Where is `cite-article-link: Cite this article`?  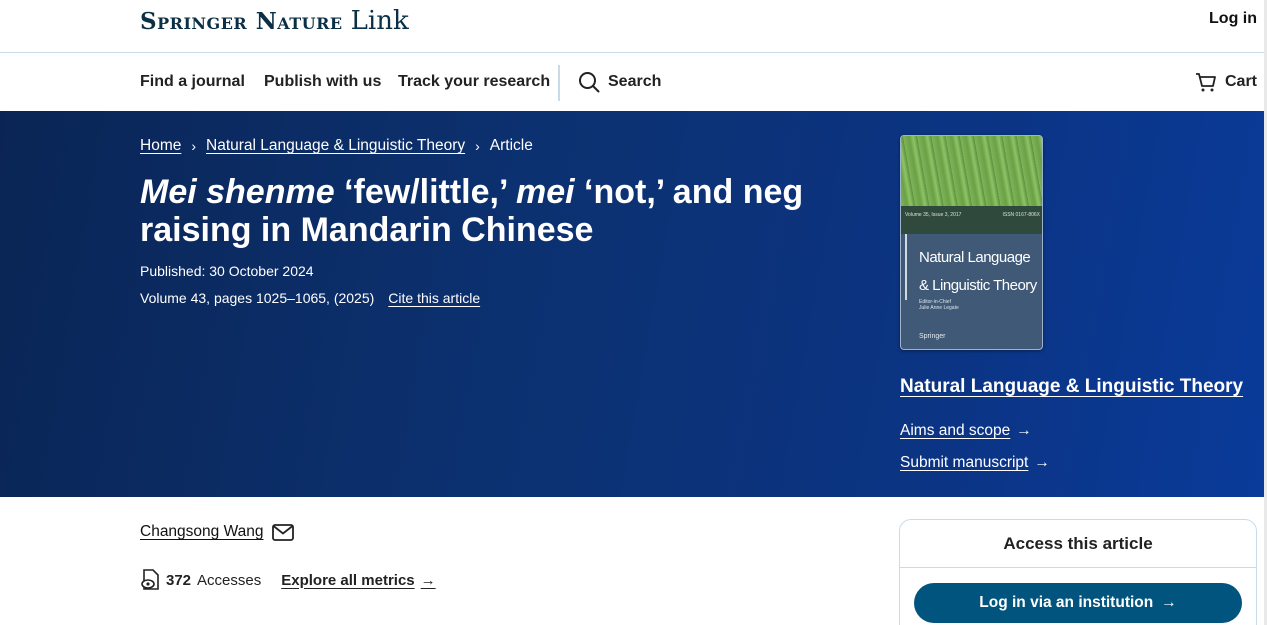
cite-article-link: Cite this article is located at coordinates (434, 298).